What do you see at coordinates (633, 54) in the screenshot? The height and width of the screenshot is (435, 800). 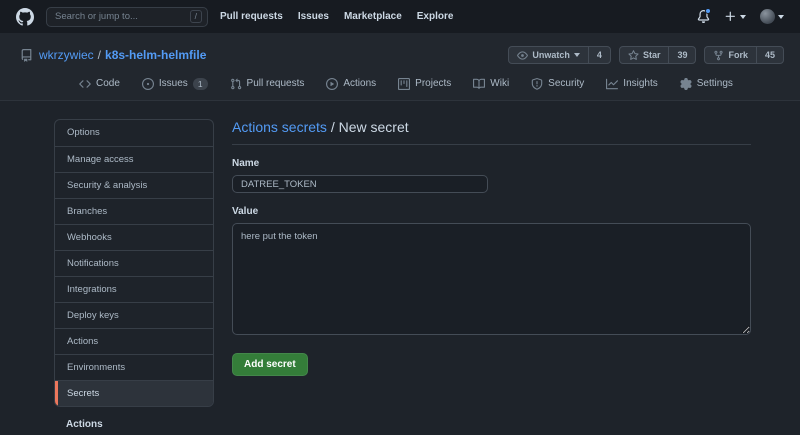 I see `star-icon` at bounding box center [633, 54].